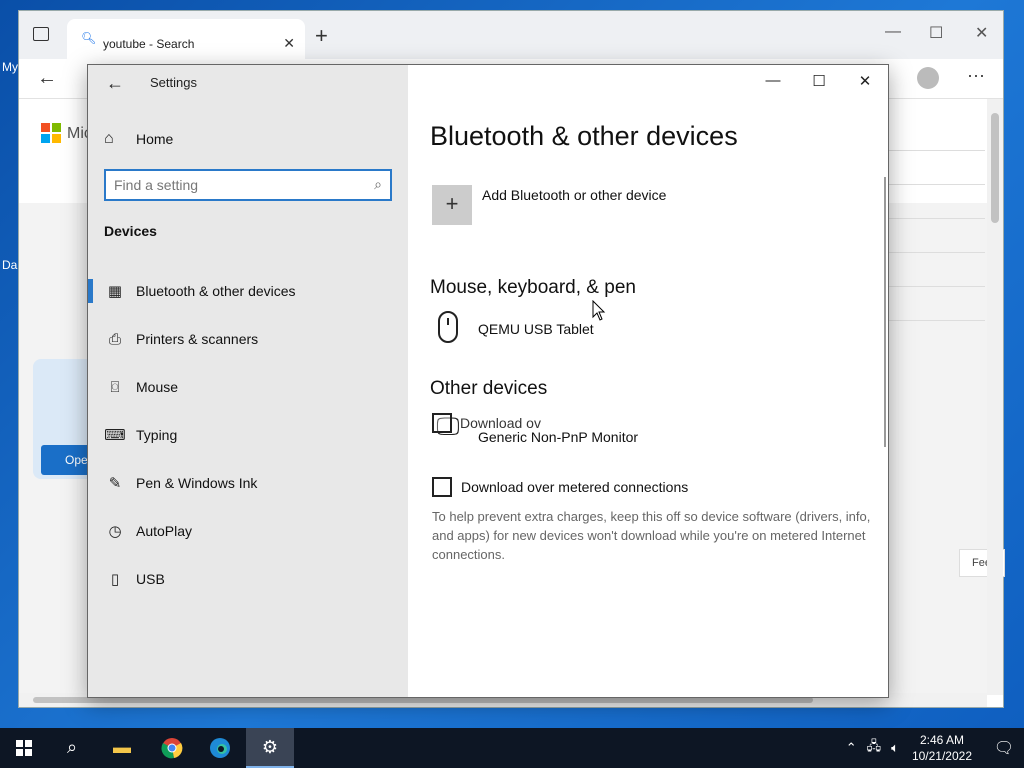 Image resolution: width=1024 pixels, height=768 pixels. What do you see at coordinates (164, 531) in the screenshot?
I see `nav-label: AutoPlay` at bounding box center [164, 531].